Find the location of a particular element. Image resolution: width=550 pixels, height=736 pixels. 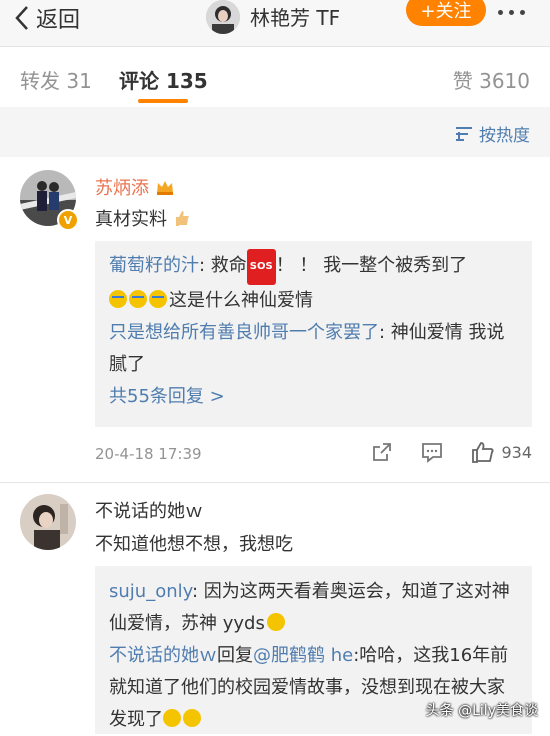

reply-text: 救命 is located at coordinates (228, 265).